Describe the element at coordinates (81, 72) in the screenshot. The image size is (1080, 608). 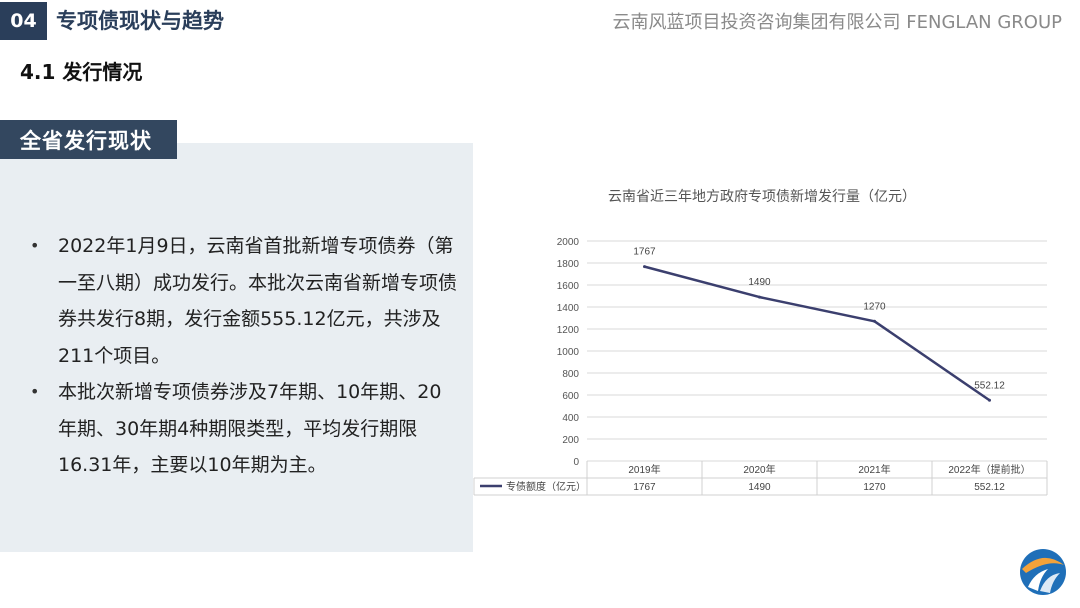
I see `sub-title: 4.1 发行情况` at that location.